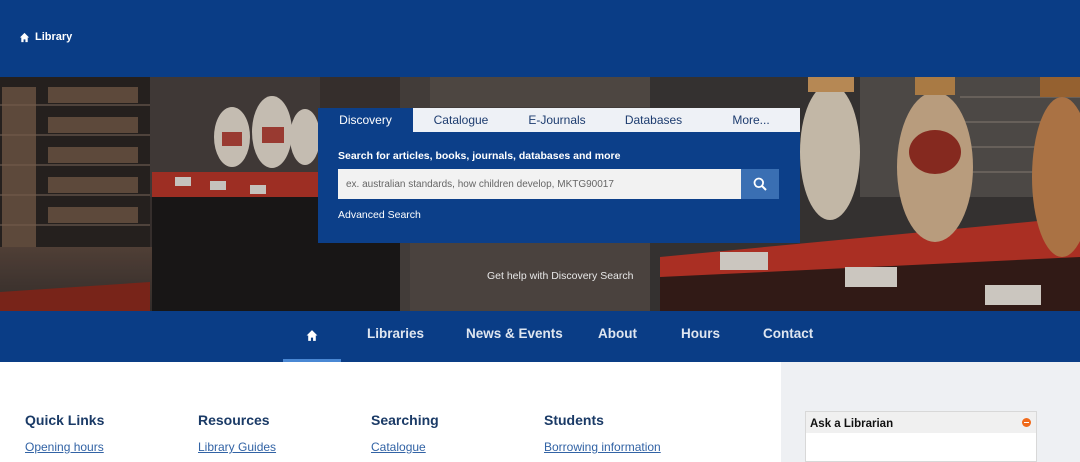  What do you see at coordinates (602, 434) in the screenshot?
I see `students-column: Students Borrowing information` at bounding box center [602, 434].